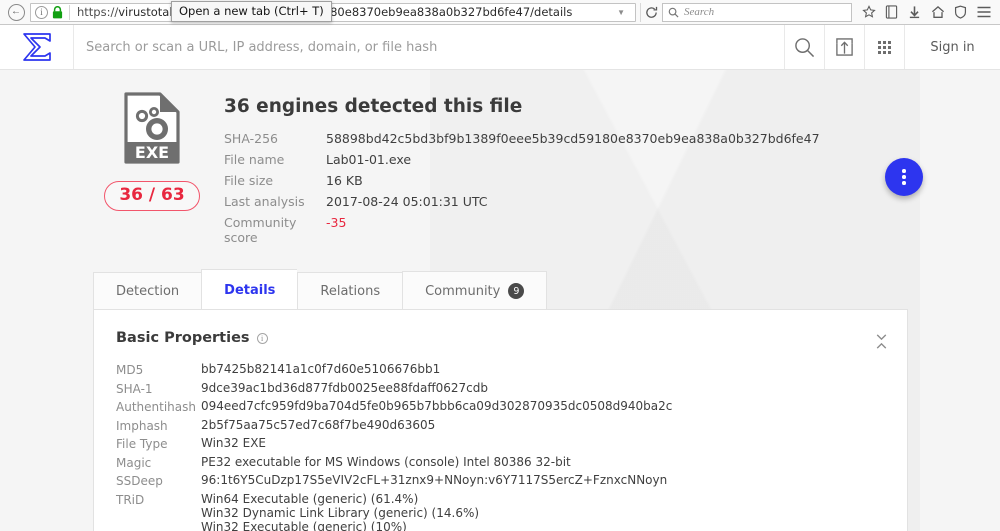 Image resolution: width=1000 pixels, height=531 pixels. What do you see at coordinates (139, 481) in the screenshot?
I see `property-key: SSDeep` at bounding box center [139, 481].